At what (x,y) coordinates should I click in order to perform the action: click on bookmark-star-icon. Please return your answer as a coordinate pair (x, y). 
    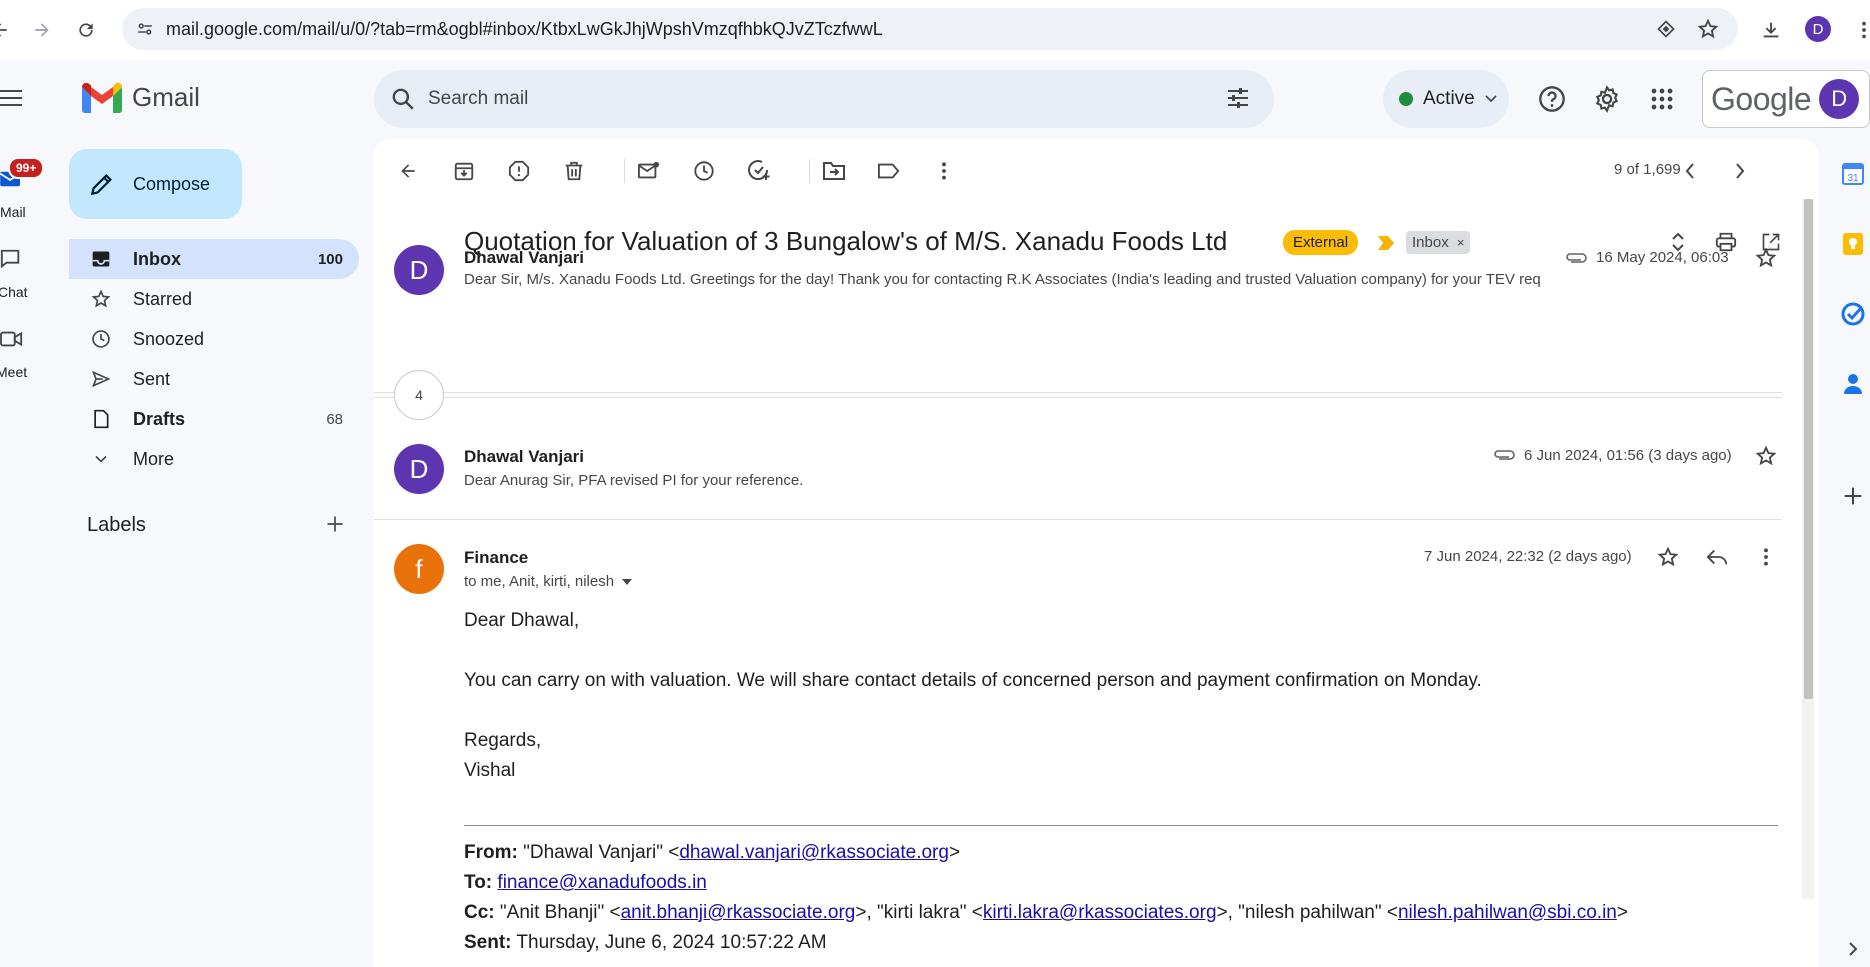
    Looking at the image, I should click on (1708, 29).